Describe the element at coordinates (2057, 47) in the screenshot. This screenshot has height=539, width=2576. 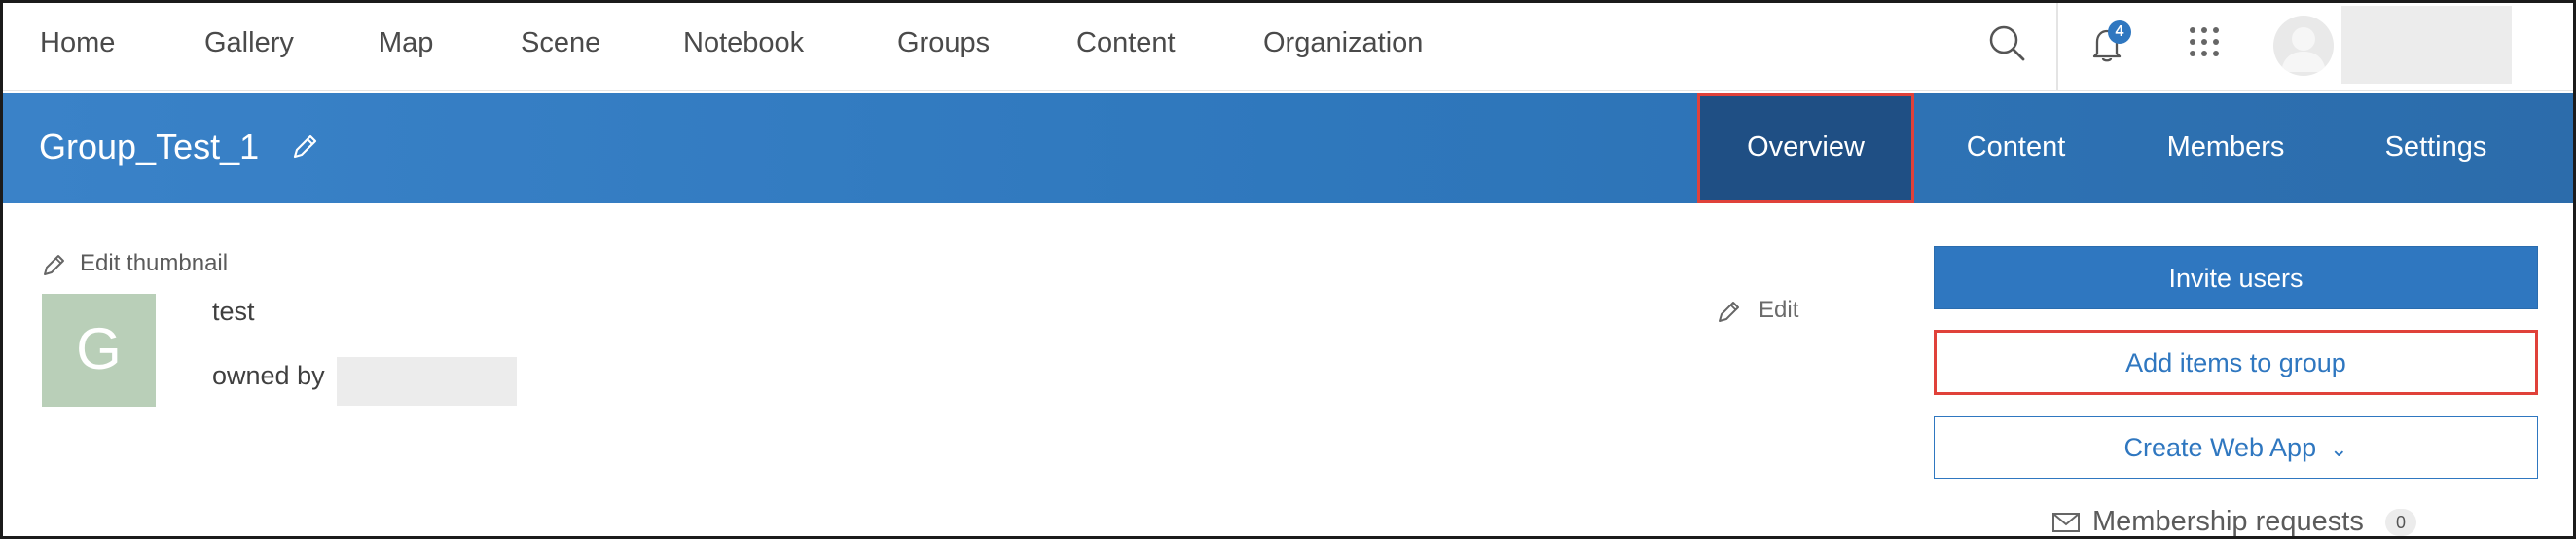
I see `nav-divider` at that location.